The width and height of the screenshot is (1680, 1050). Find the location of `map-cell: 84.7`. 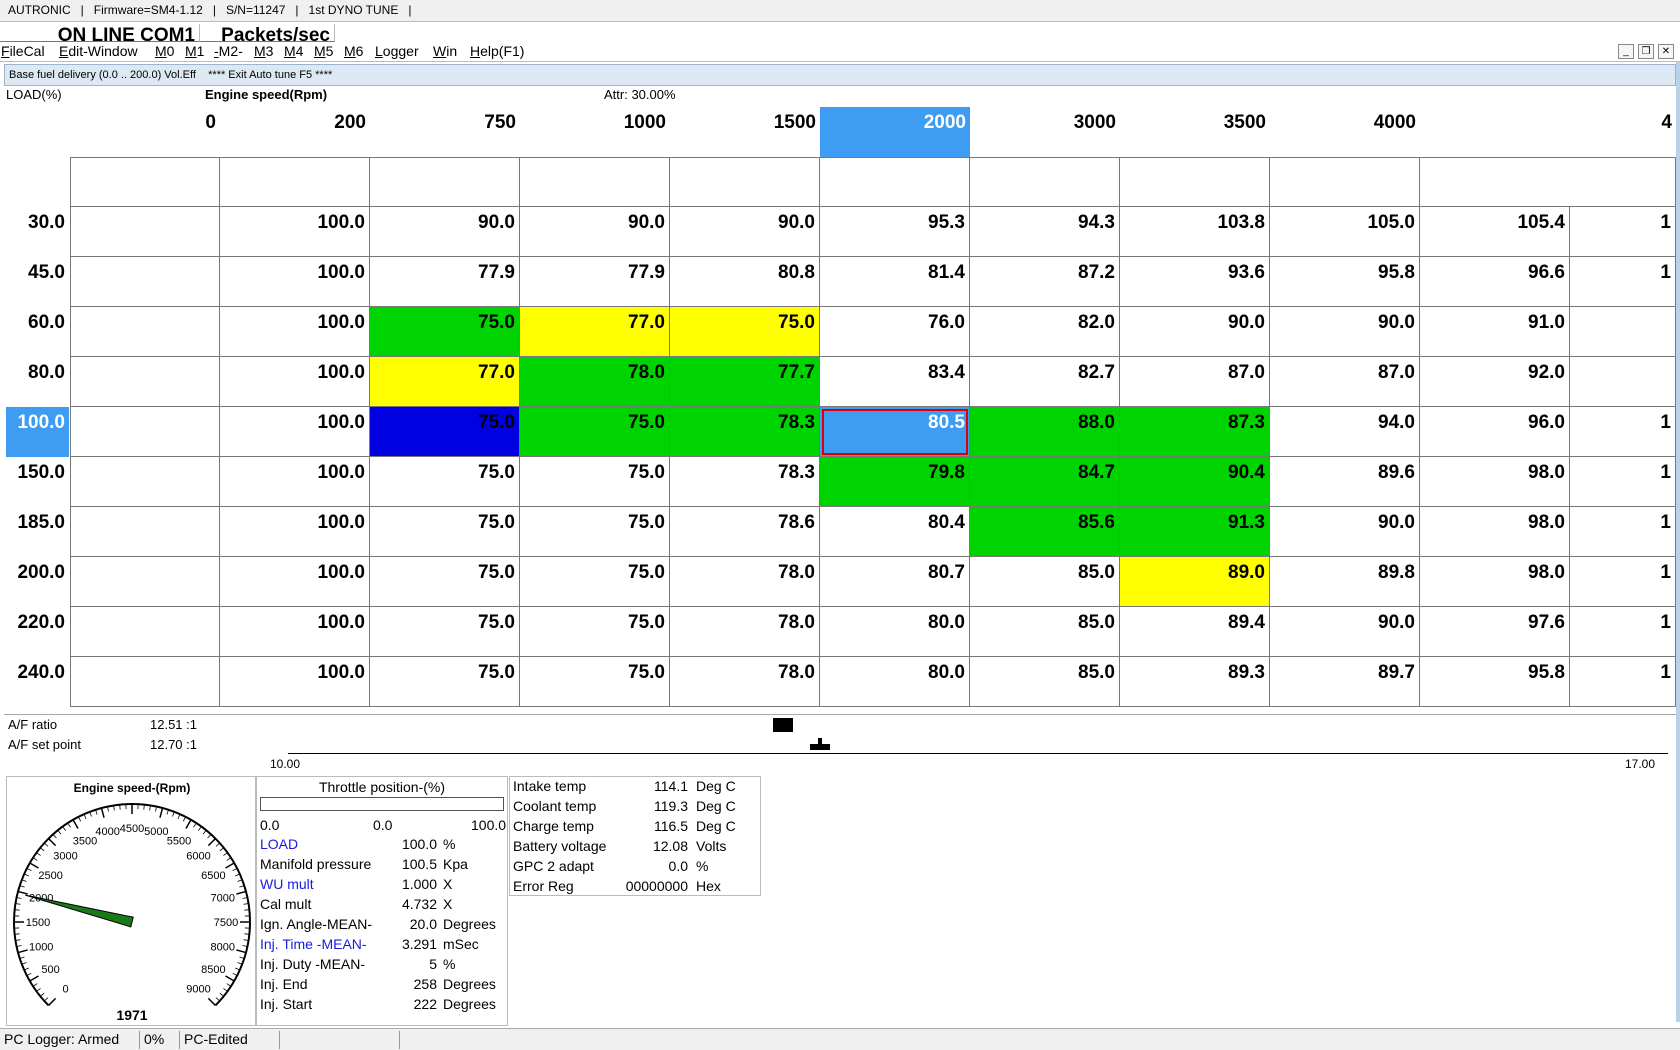

map-cell: 84.7 is located at coordinates (1045, 482).